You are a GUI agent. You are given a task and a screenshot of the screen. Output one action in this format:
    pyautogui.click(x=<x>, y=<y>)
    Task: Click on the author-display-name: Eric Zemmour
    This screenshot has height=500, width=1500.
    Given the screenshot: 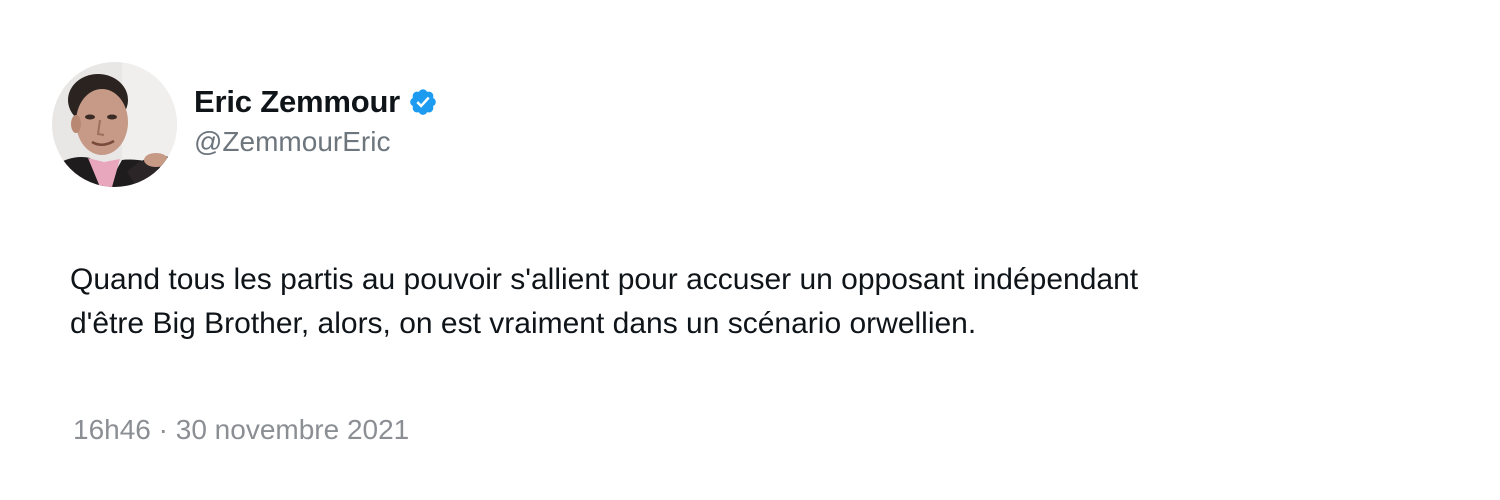 What is the action you would take?
    pyautogui.click(x=297, y=102)
    